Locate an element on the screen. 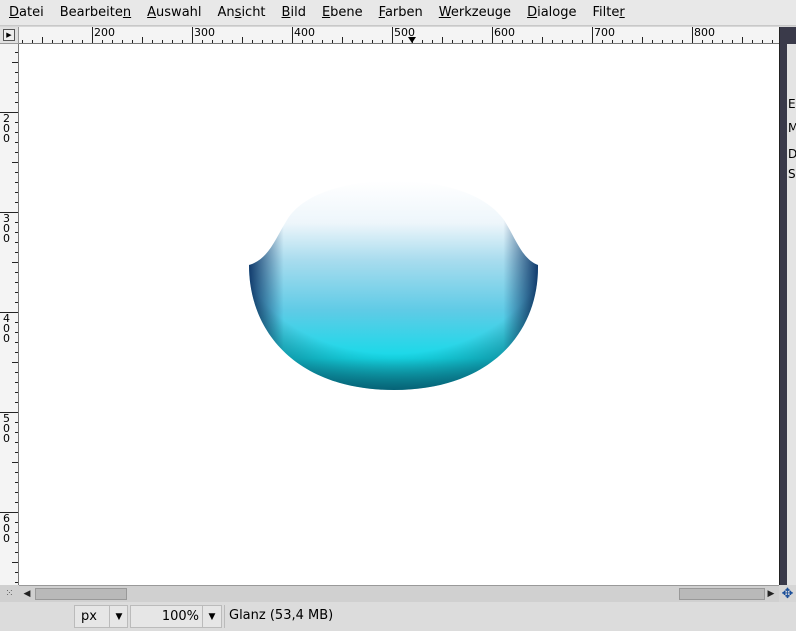  horizontal-scrollbar: ◀ ▶ is located at coordinates (399, 593).